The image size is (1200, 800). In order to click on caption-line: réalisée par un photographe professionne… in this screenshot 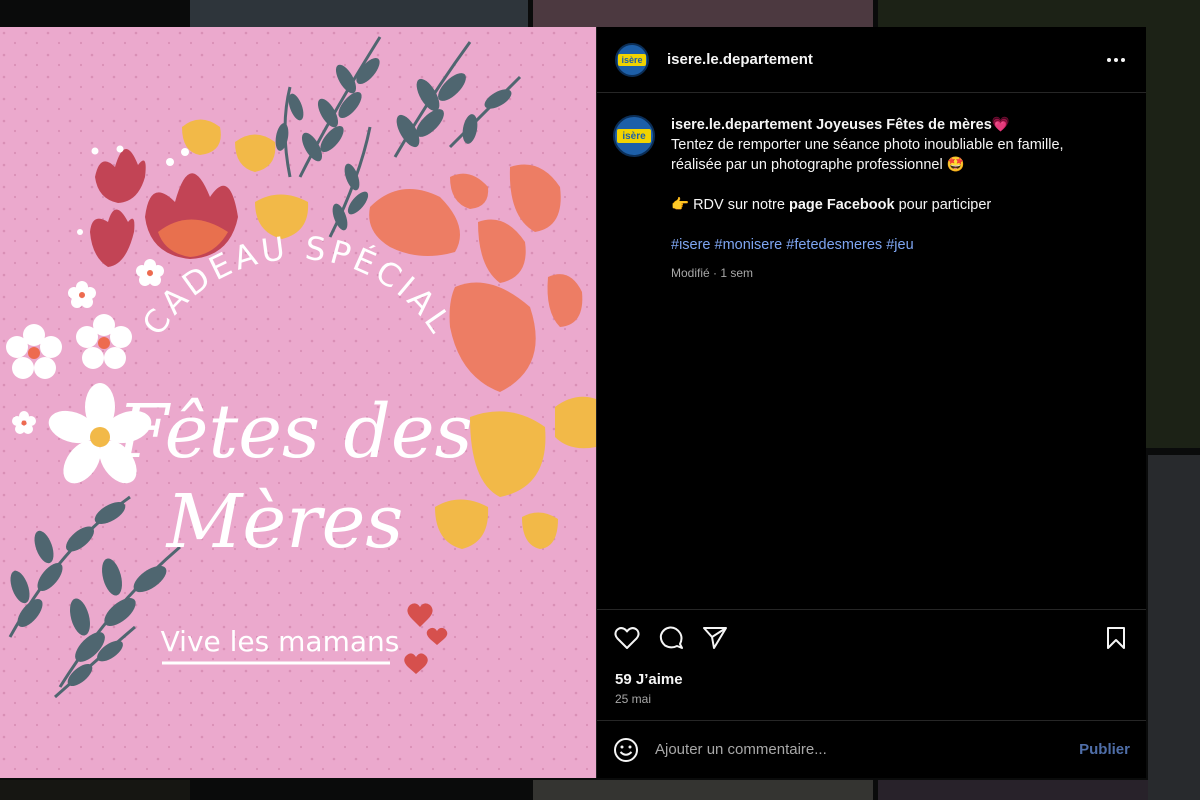, I will do `click(818, 165)`.